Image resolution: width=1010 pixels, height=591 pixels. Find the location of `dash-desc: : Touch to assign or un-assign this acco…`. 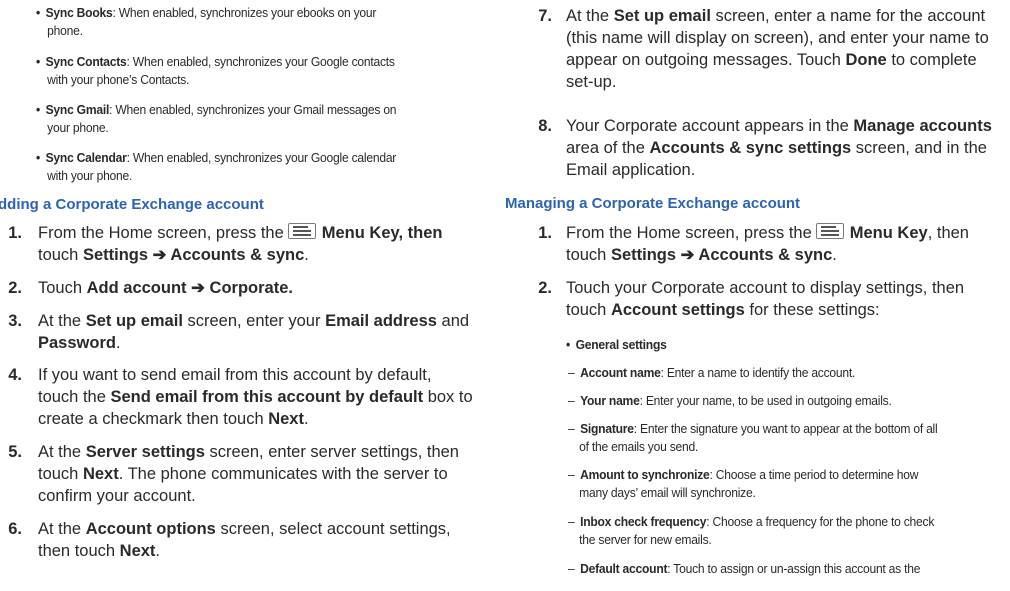

dash-desc: : Touch to assign or un-assign this acco… is located at coordinates (794, 568).